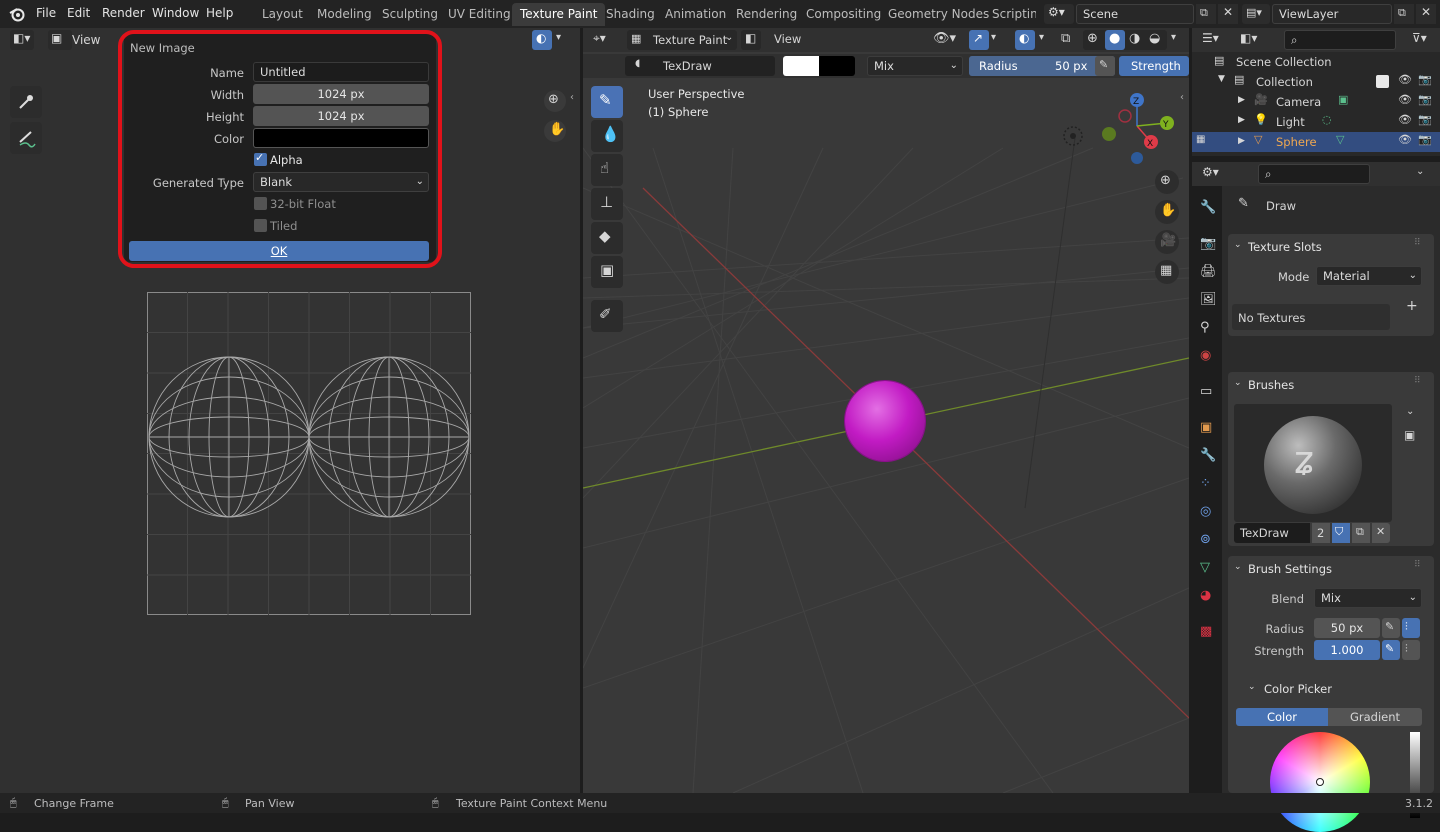 This screenshot has width=1440, height=832. Describe the element at coordinates (1290, 122) in the screenshot. I see `outliner-light: Light` at that location.